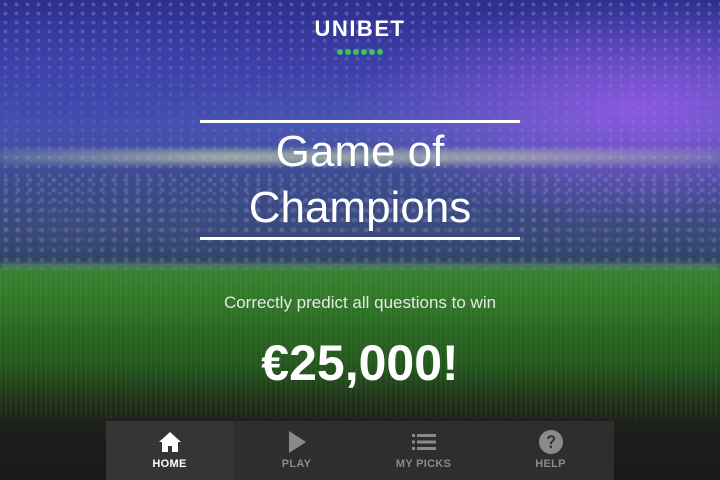 Image resolution: width=720 pixels, height=480 pixels. What do you see at coordinates (360, 363) in the screenshot?
I see `prize-amount: €25,000!` at bounding box center [360, 363].